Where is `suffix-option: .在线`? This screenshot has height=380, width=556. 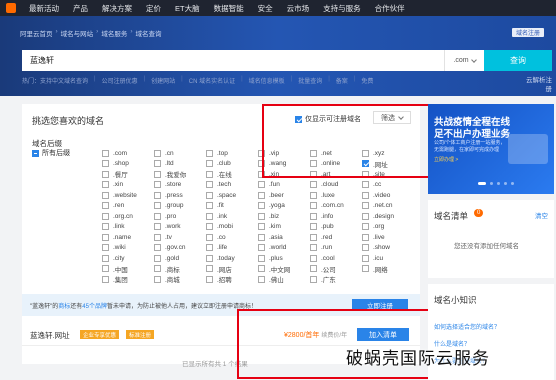 suffix-option: .在线 is located at coordinates (232, 174).